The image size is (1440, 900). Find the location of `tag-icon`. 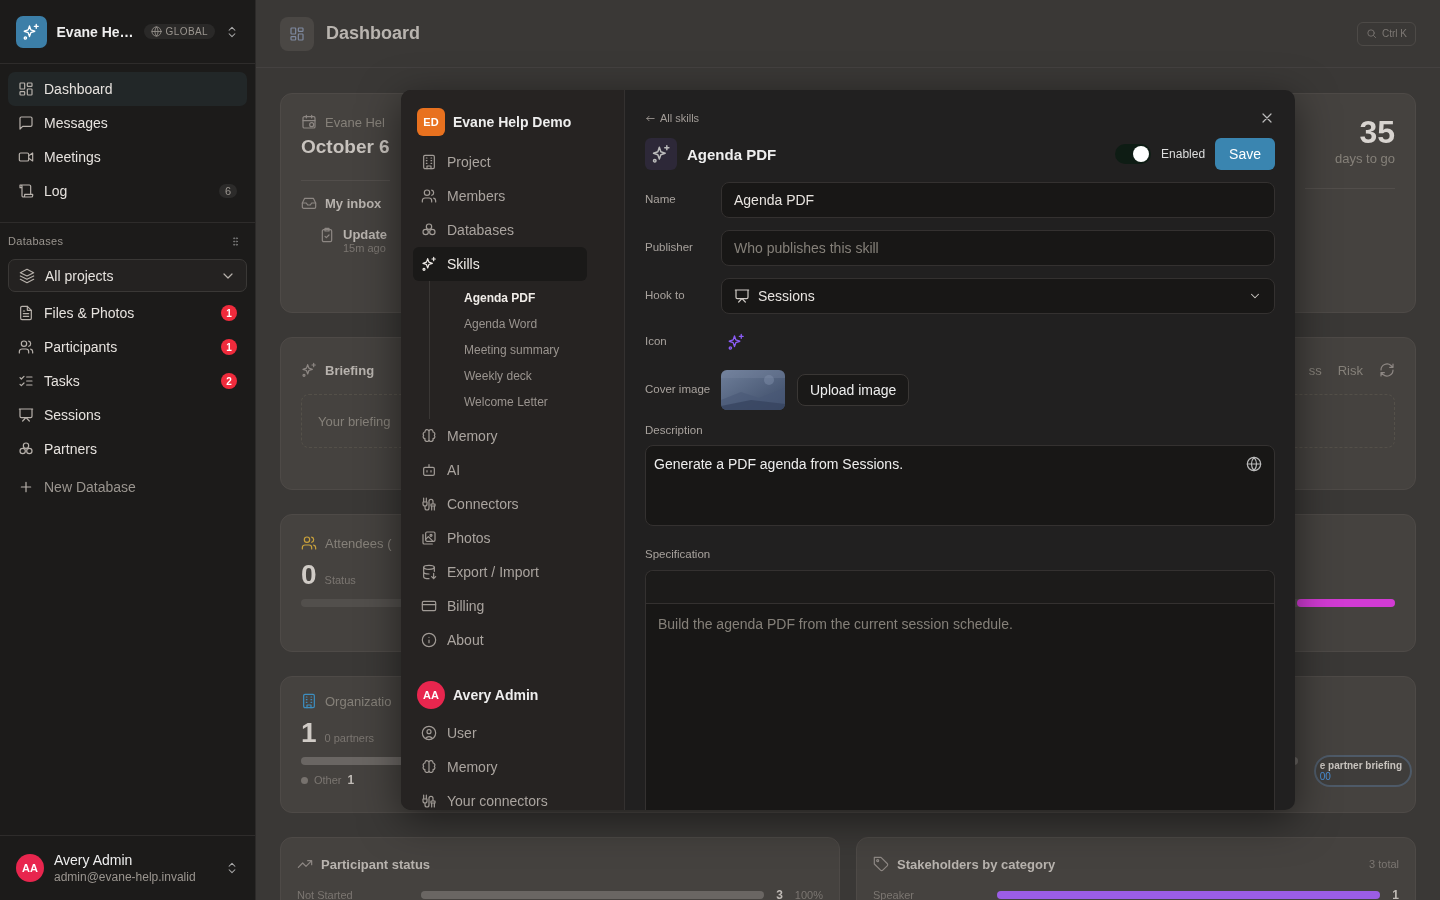

tag-icon is located at coordinates (881, 864).